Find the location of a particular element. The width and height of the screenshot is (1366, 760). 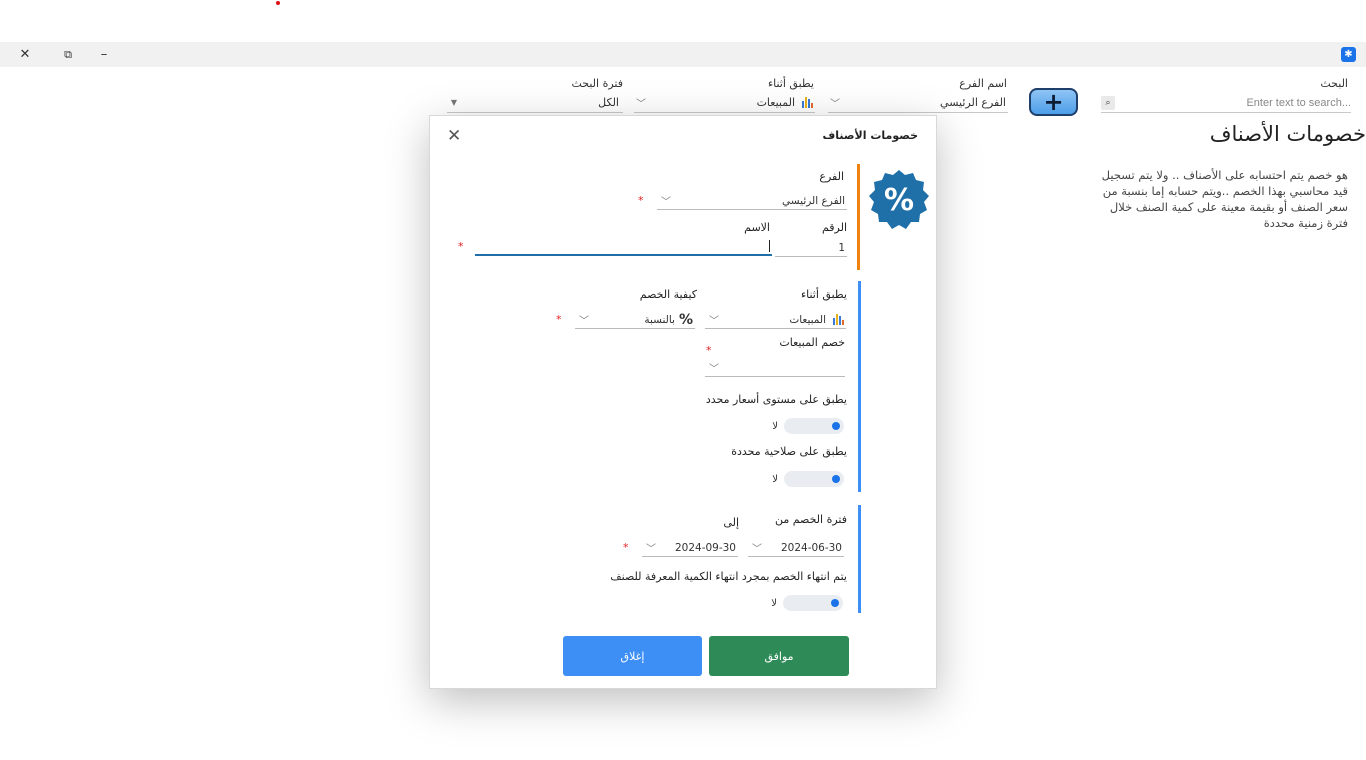

app-icon: ✱ is located at coordinates (1348, 54).